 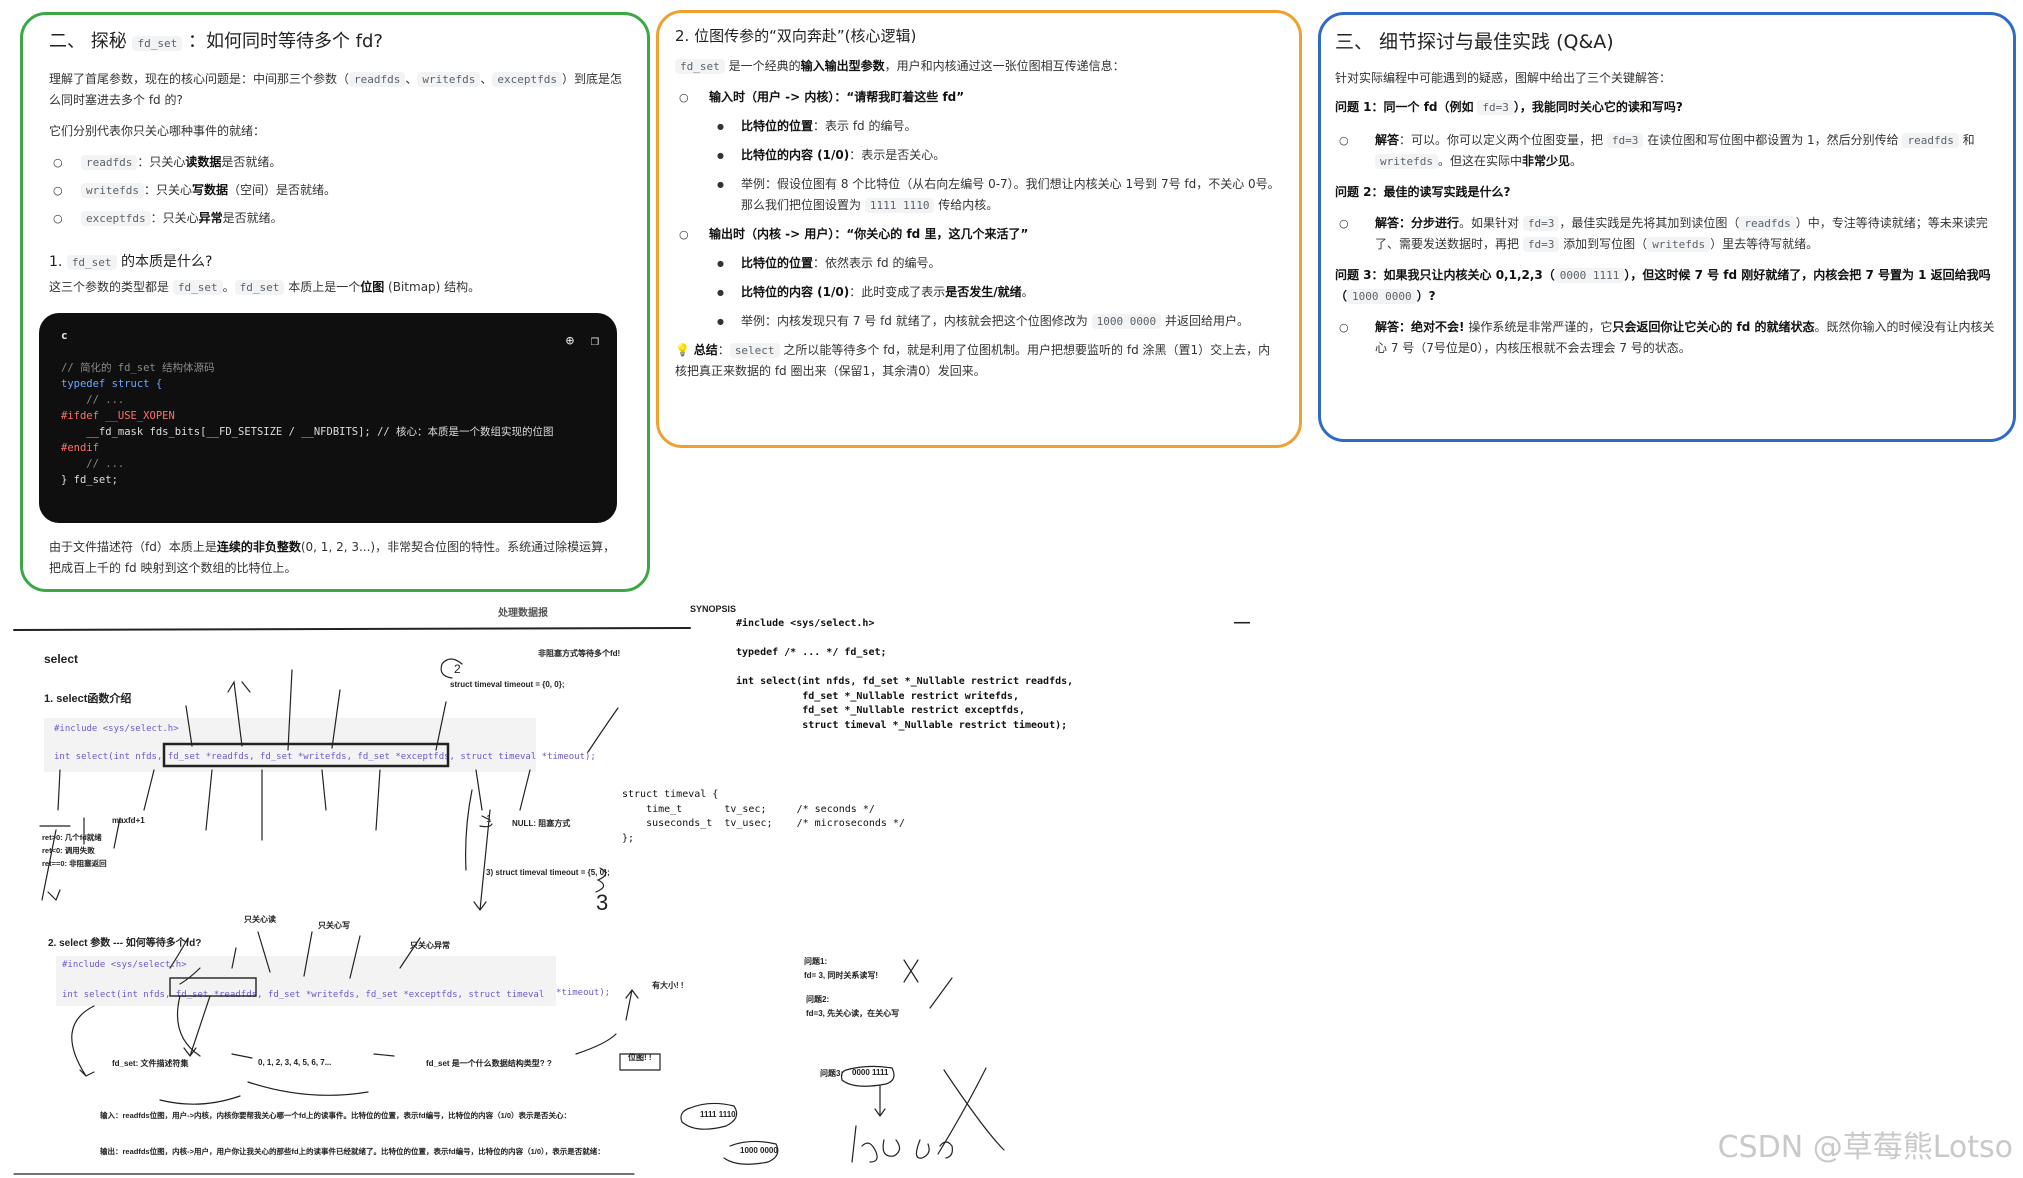 I want to click on copy-icon: ❐, so click(x=595, y=341).